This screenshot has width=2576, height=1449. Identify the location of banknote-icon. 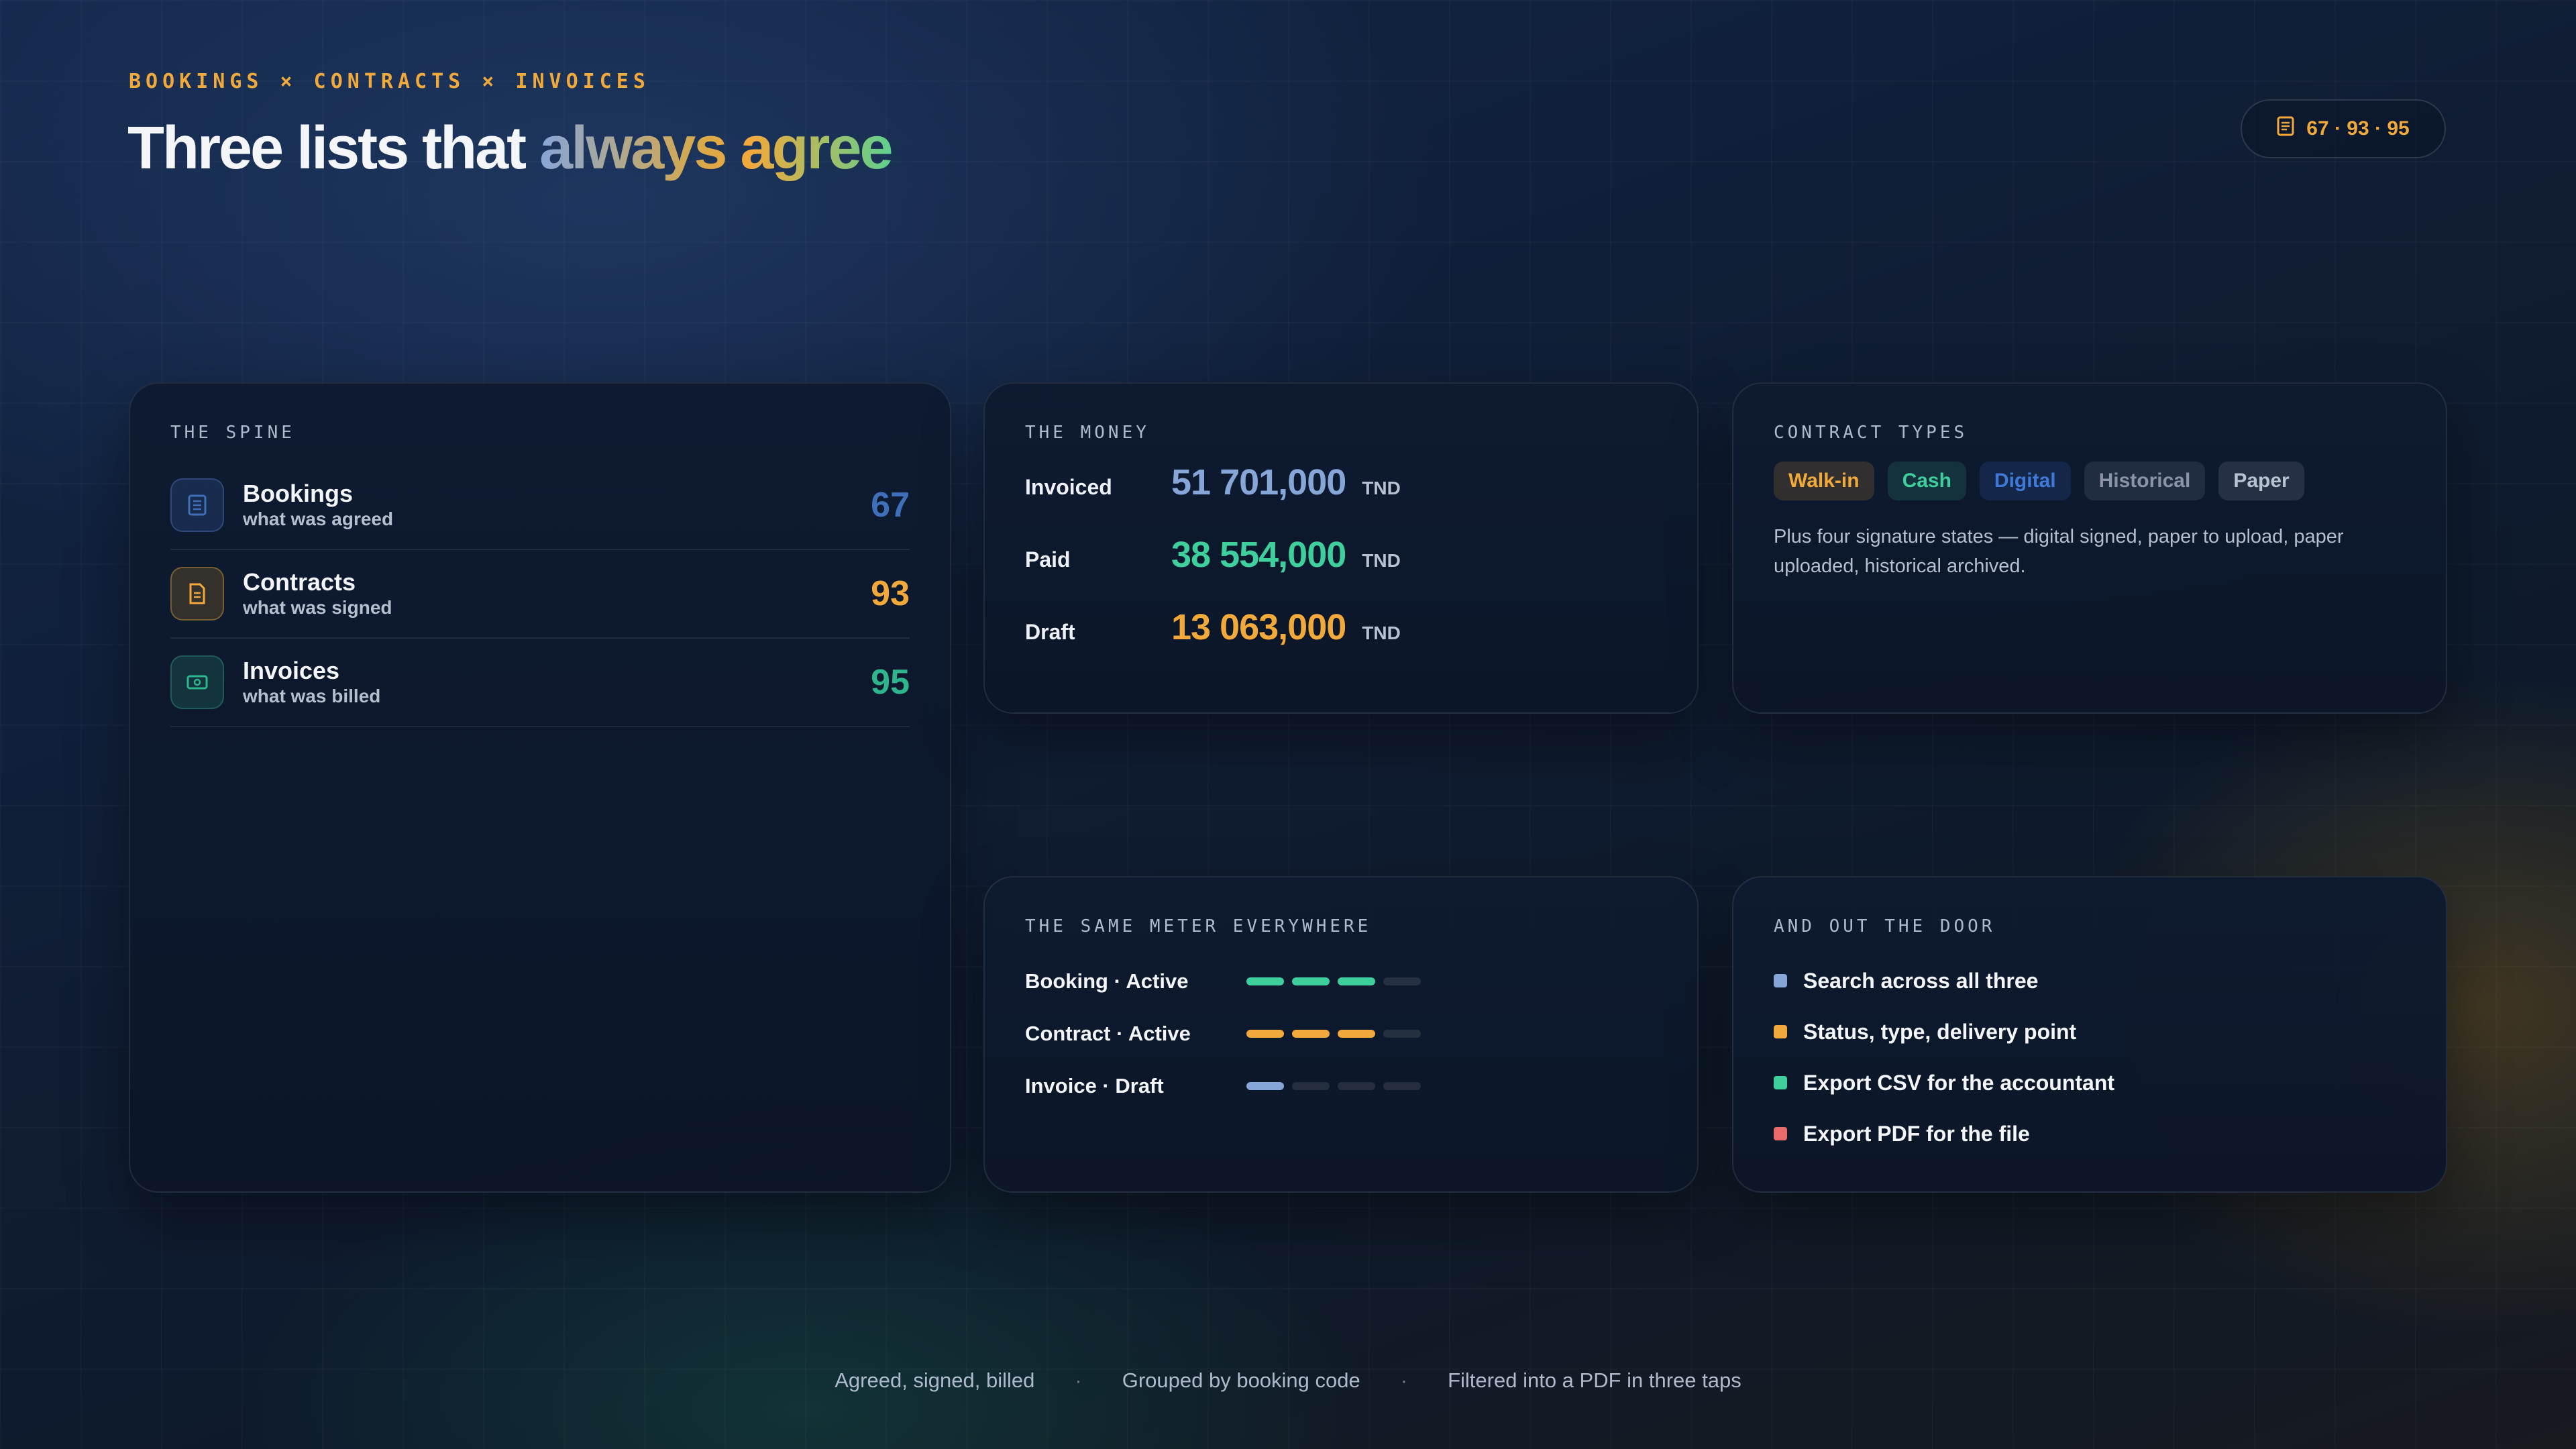
(197, 682).